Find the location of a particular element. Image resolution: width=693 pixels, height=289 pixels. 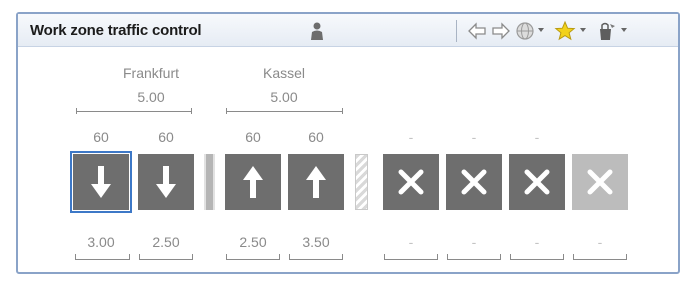

lane-divider-hatched is located at coordinates (361, 182).